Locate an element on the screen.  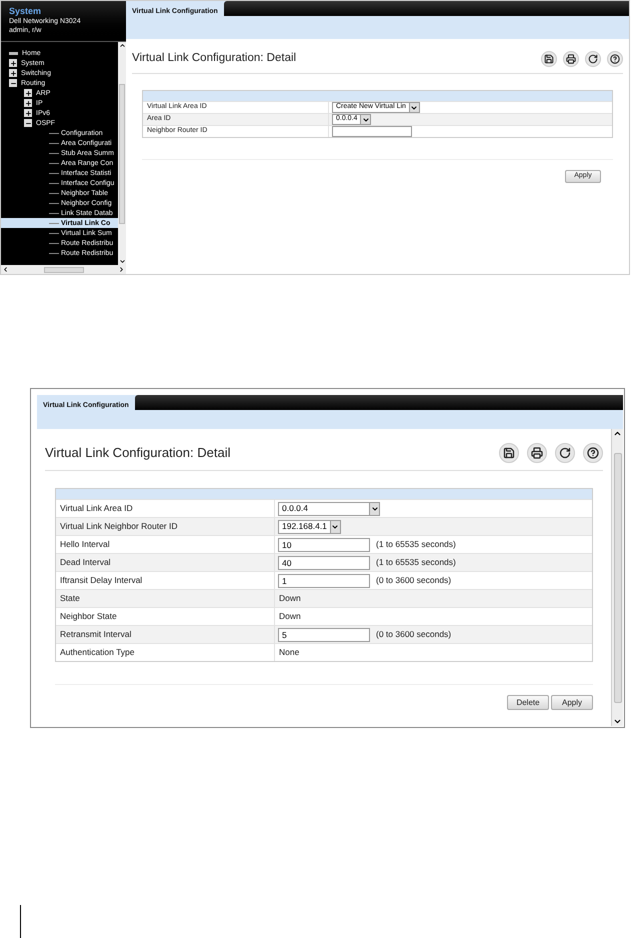
input-field: 1 is located at coordinates (324, 581).